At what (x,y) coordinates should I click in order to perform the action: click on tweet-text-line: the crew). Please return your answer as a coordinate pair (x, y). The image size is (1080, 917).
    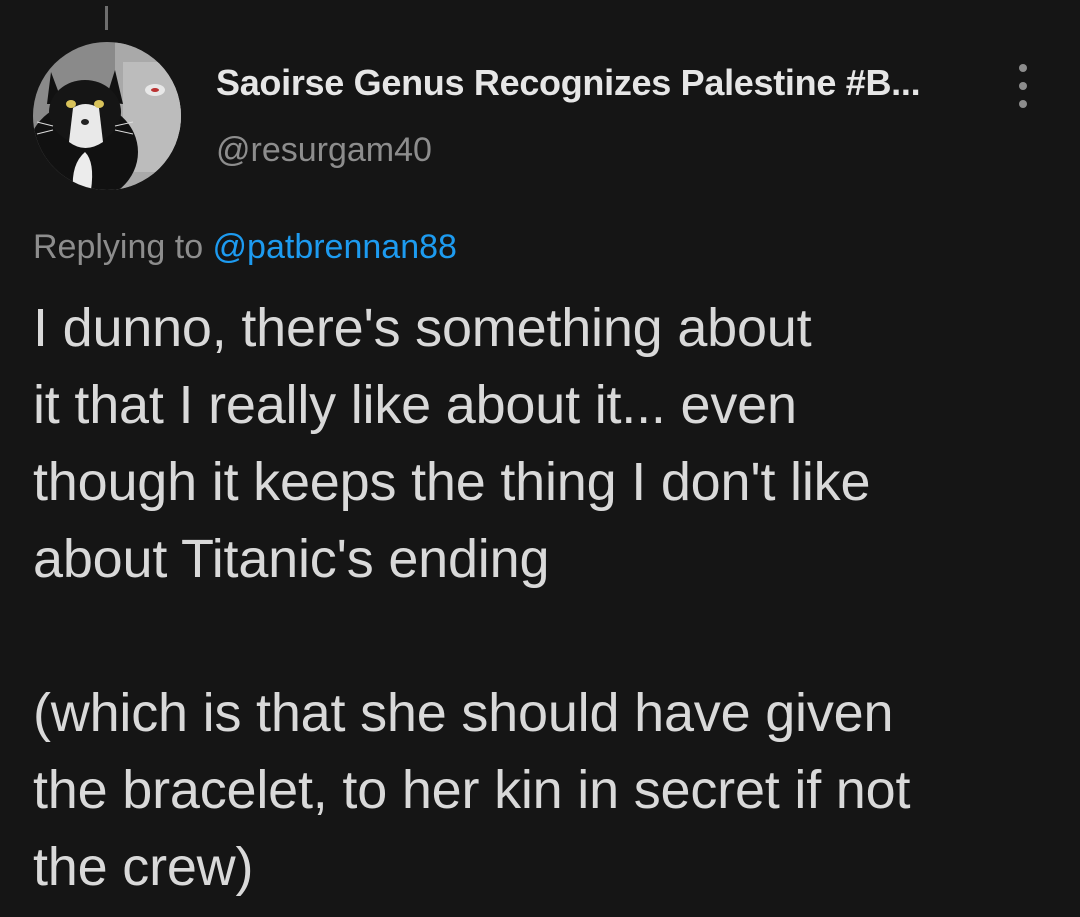
    Looking at the image, I should click on (143, 867).